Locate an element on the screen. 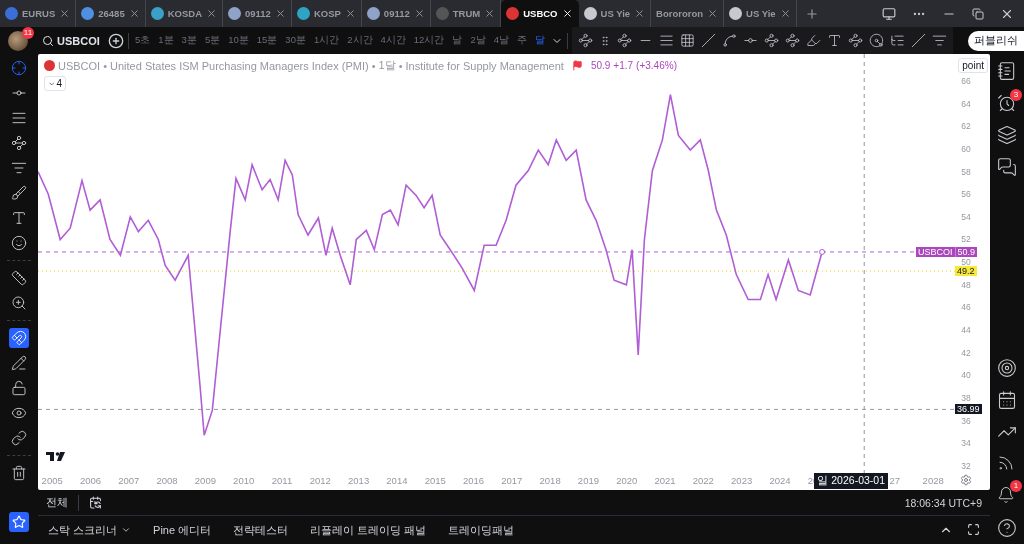 The image size is (1024, 544). legend-value: 50.9 is located at coordinates (600, 65).